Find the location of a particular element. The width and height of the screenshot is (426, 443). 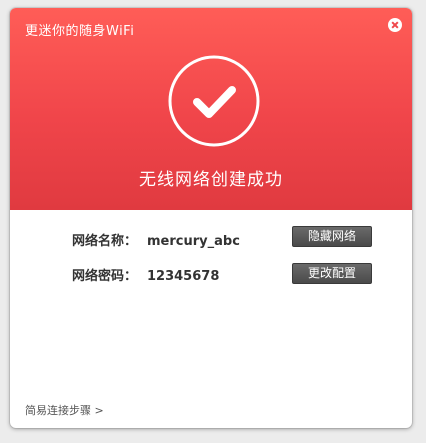

connection-steps-link: 简易连接步骤 > is located at coordinates (64, 410).